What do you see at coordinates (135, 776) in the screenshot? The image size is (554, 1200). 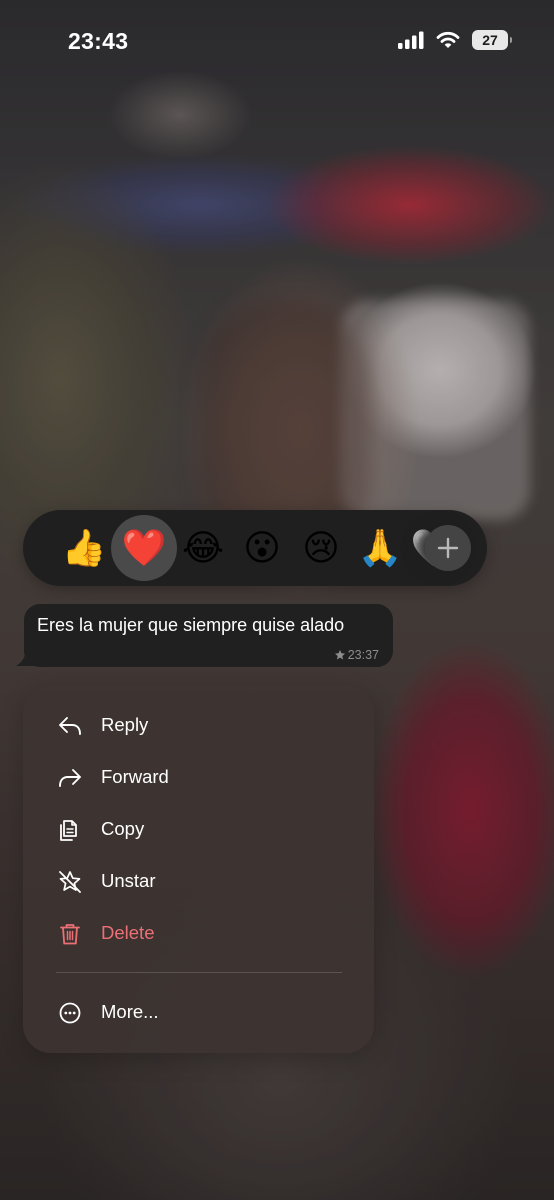 I see `menu-item-label: Forward` at bounding box center [135, 776].